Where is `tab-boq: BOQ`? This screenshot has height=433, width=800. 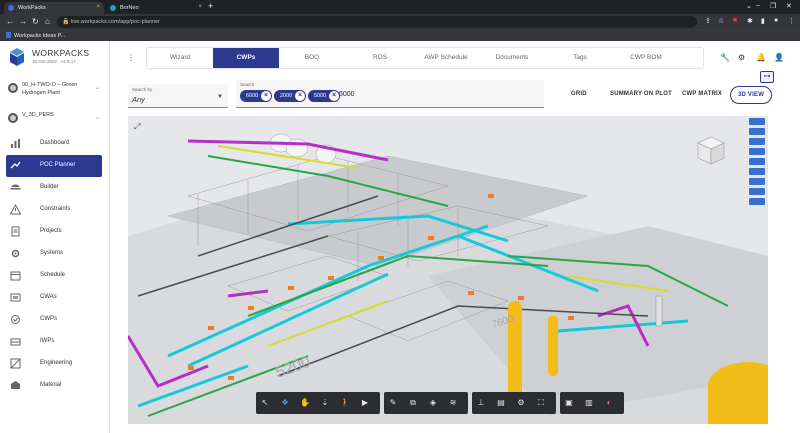 tab-boq: BOQ is located at coordinates (312, 58).